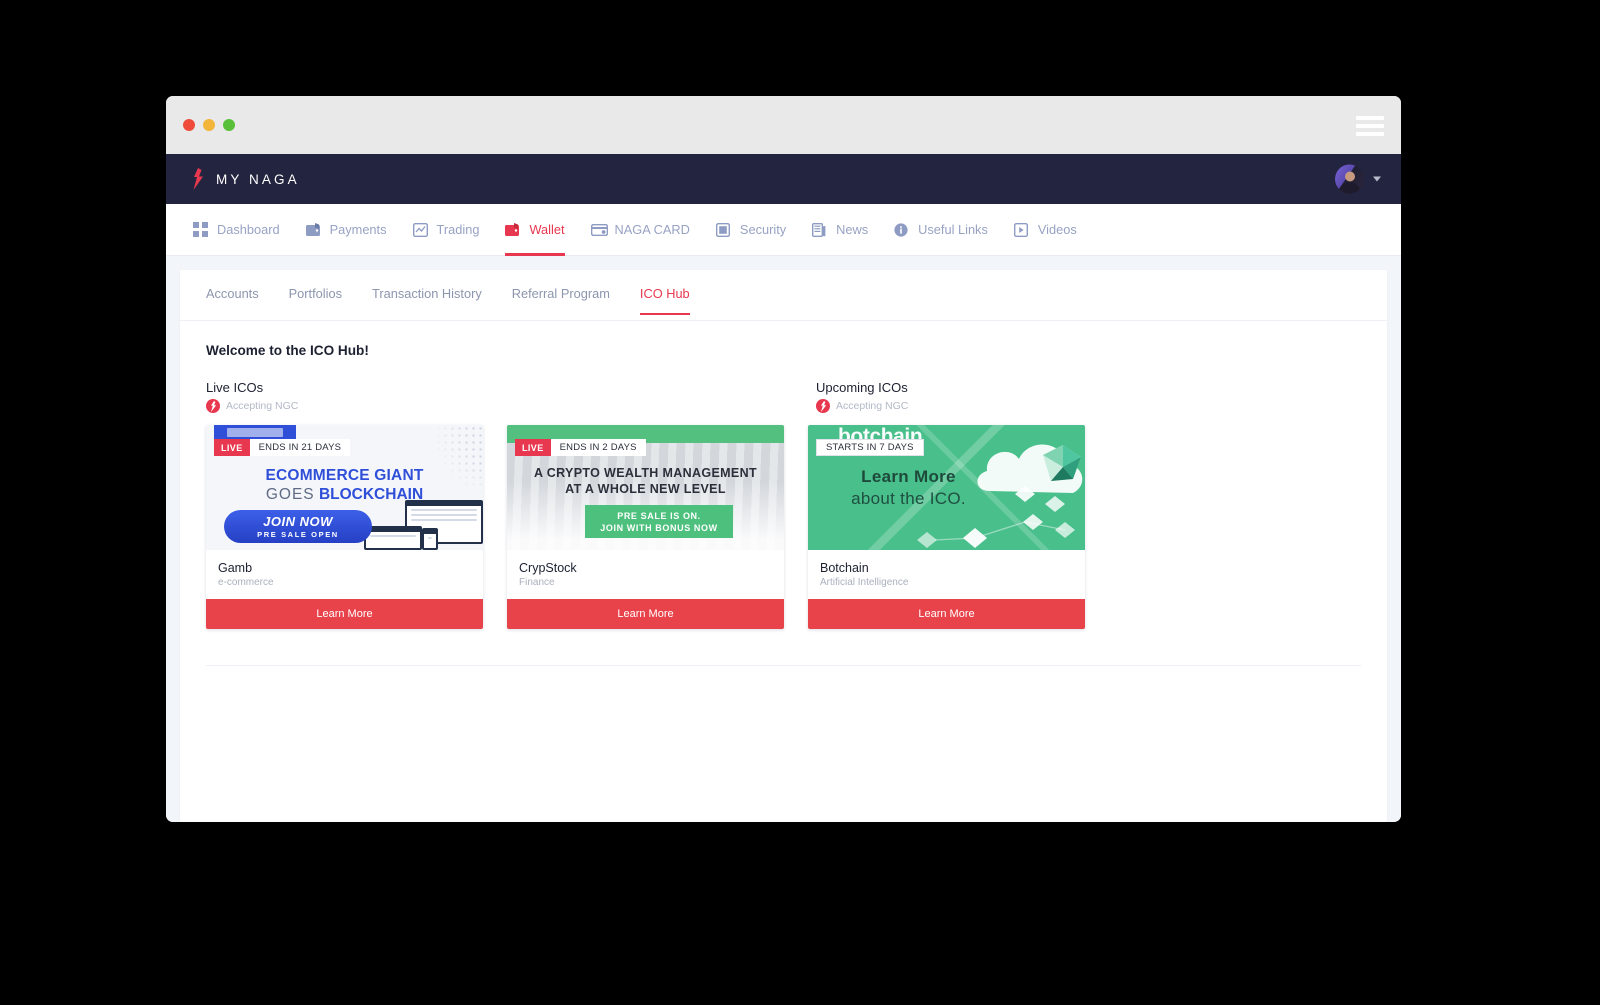 Image resolution: width=1600 pixels, height=1005 pixels. What do you see at coordinates (298, 534) in the screenshot?
I see `gamb-button-line-2: PRE SALE OPEN` at bounding box center [298, 534].